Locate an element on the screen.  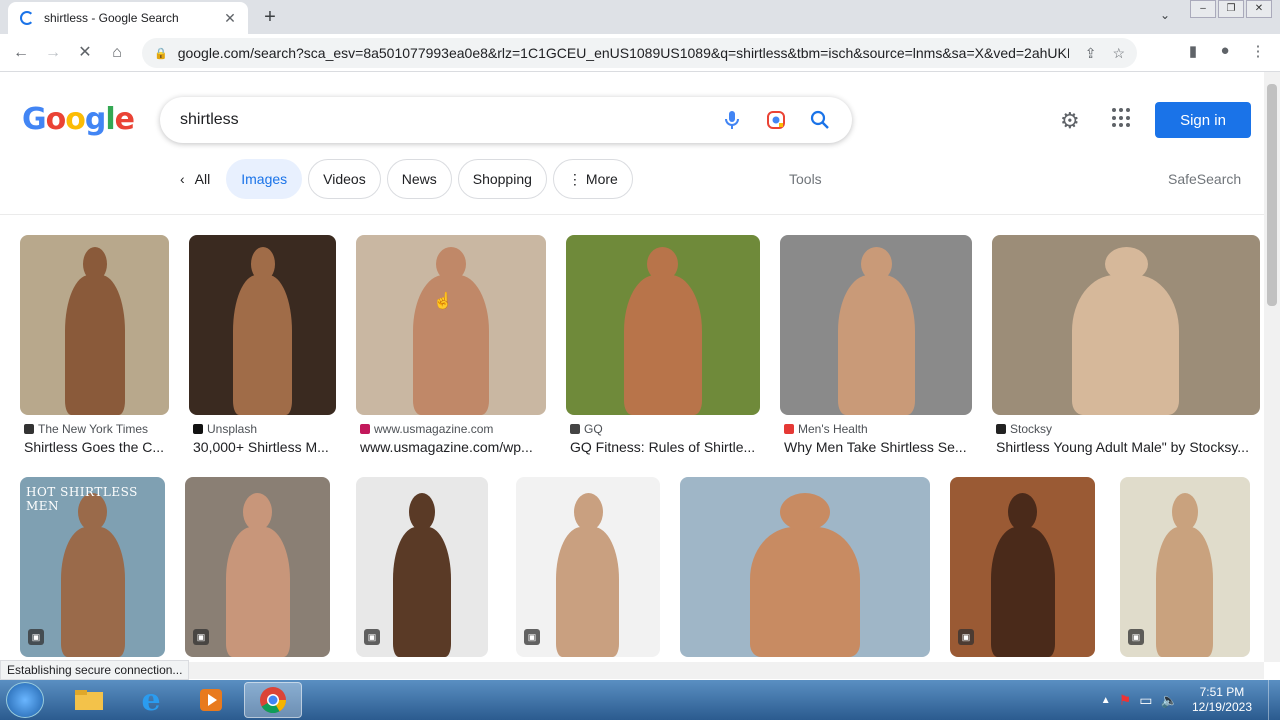
apps-grid-icon is located at coordinates (1122, 118).